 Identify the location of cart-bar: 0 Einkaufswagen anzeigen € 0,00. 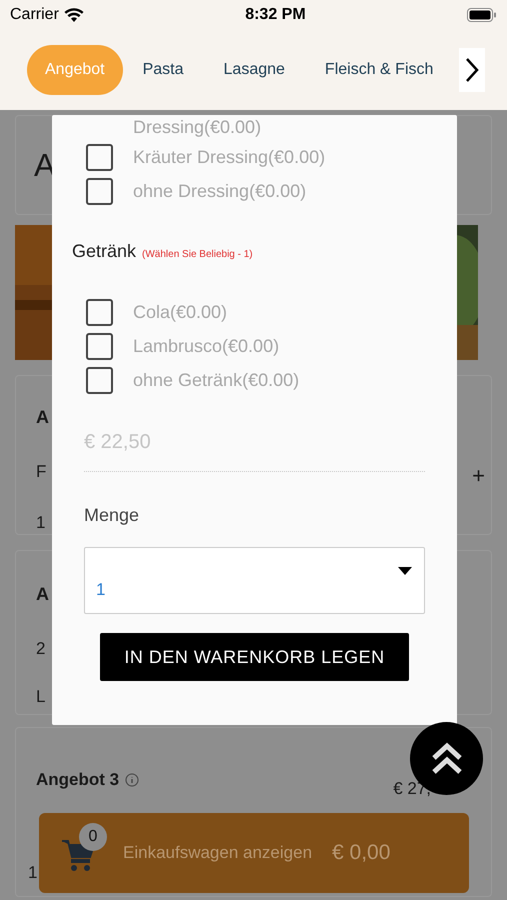
(254, 853).